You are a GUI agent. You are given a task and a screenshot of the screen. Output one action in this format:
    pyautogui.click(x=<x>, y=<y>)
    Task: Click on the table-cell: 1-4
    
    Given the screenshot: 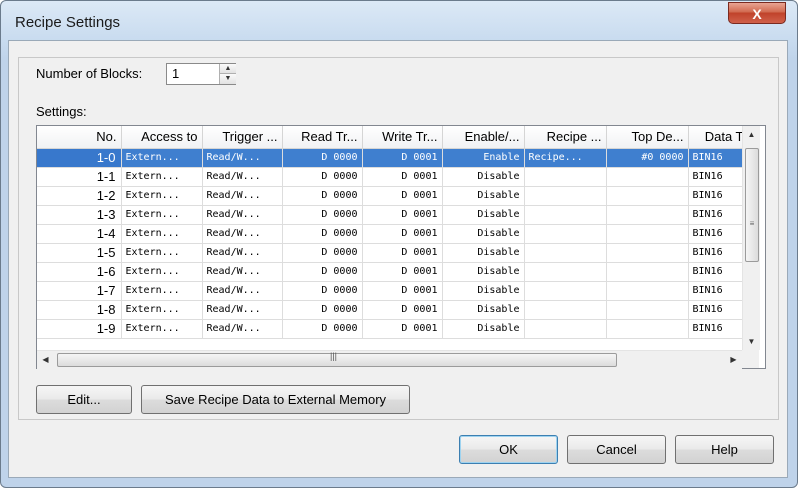 What is the action you would take?
    pyautogui.click(x=79, y=234)
    